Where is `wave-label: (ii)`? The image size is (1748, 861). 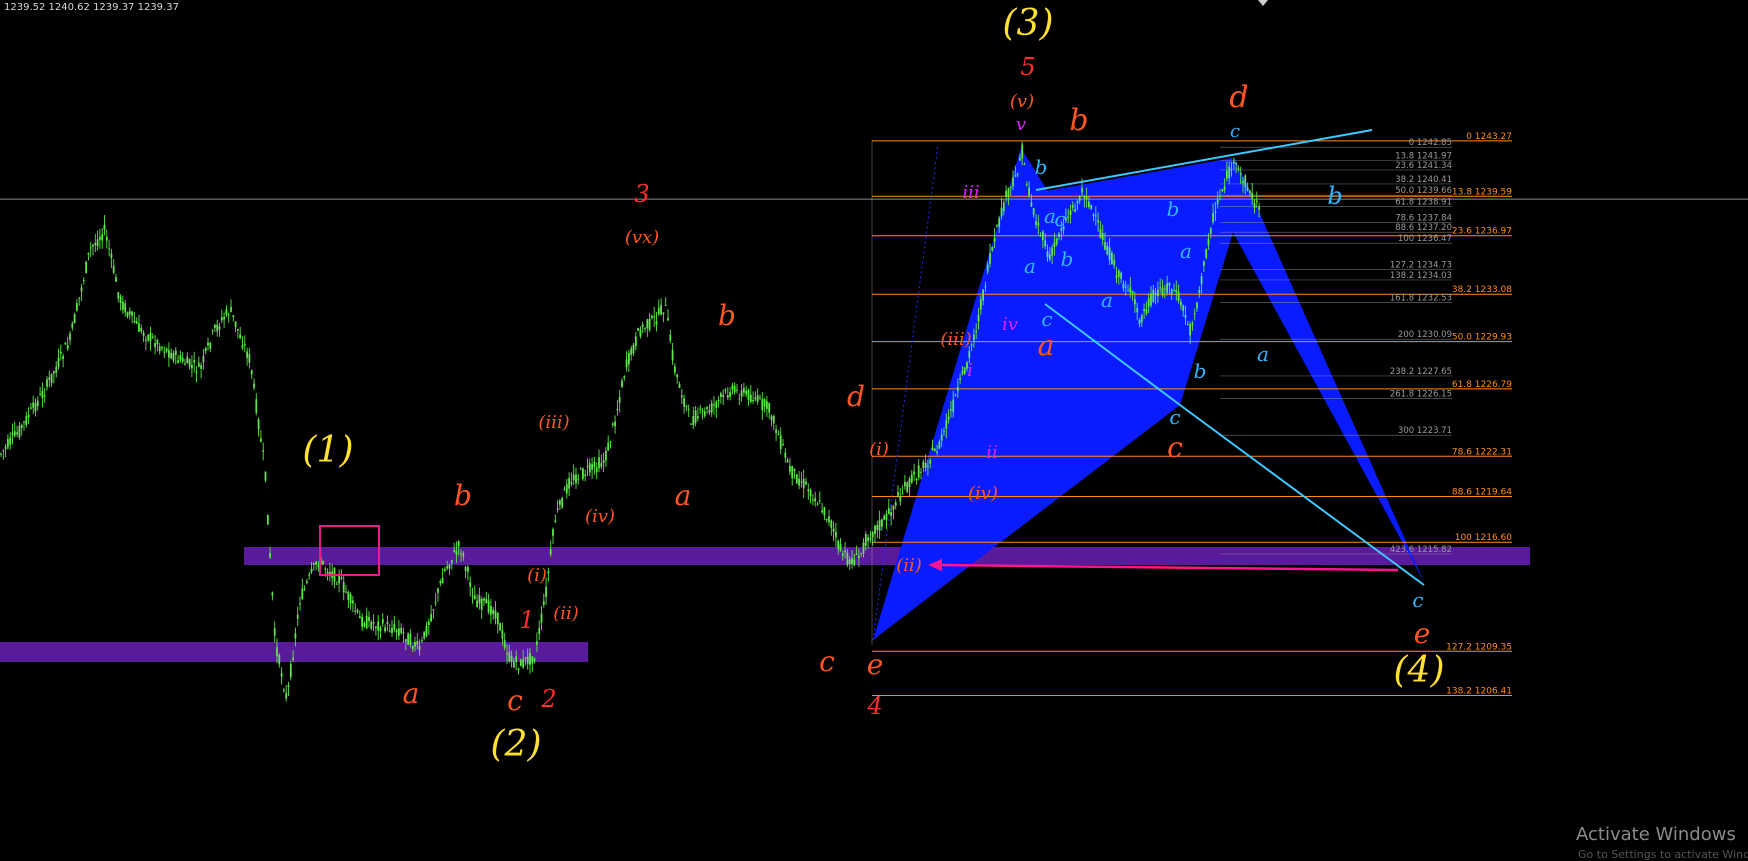 wave-label: (ii) is located at coordinates (909, 565).